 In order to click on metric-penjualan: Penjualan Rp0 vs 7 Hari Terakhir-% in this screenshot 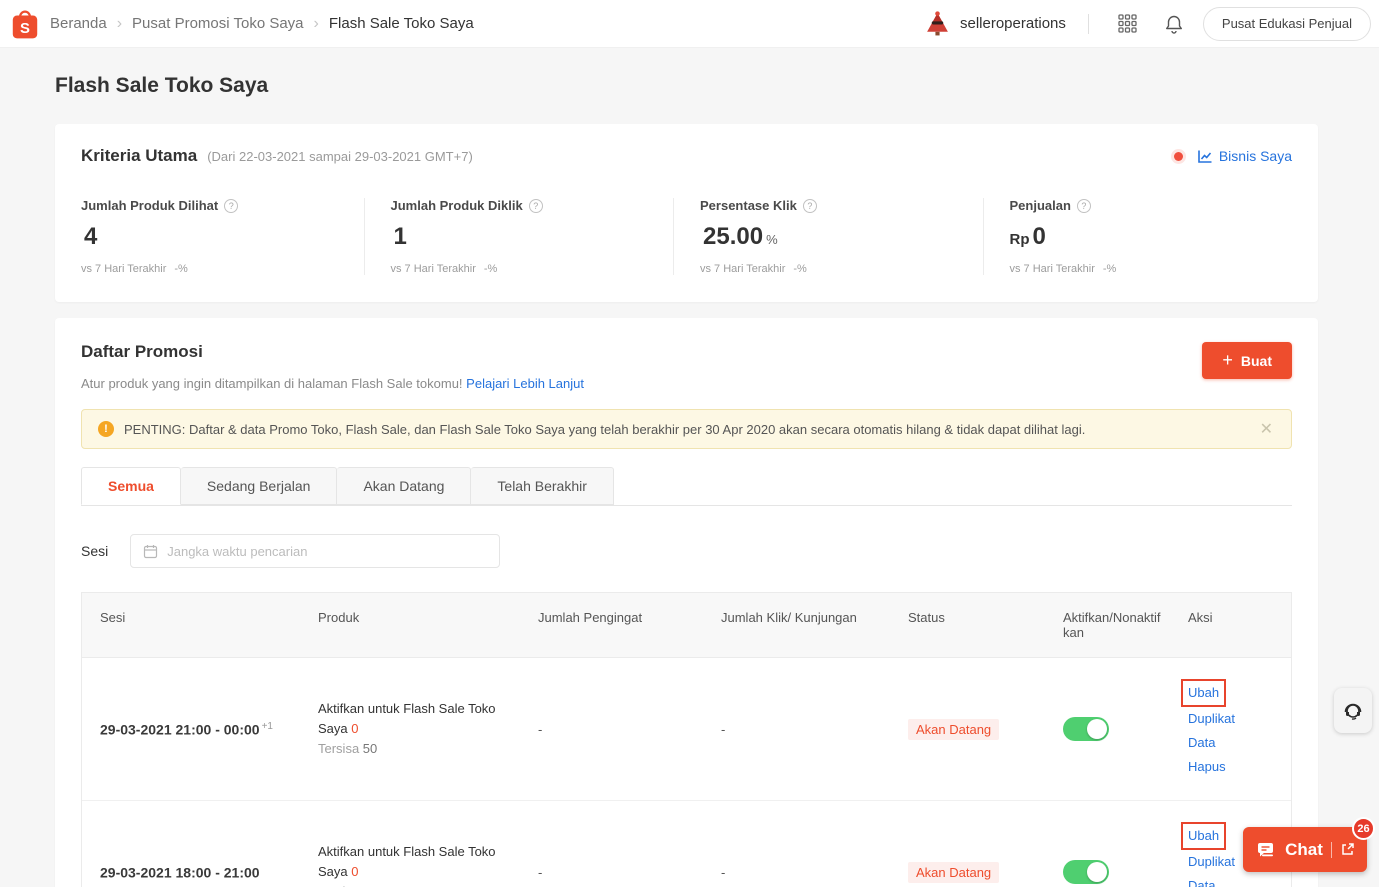, I will do `click(1137, 236)`.